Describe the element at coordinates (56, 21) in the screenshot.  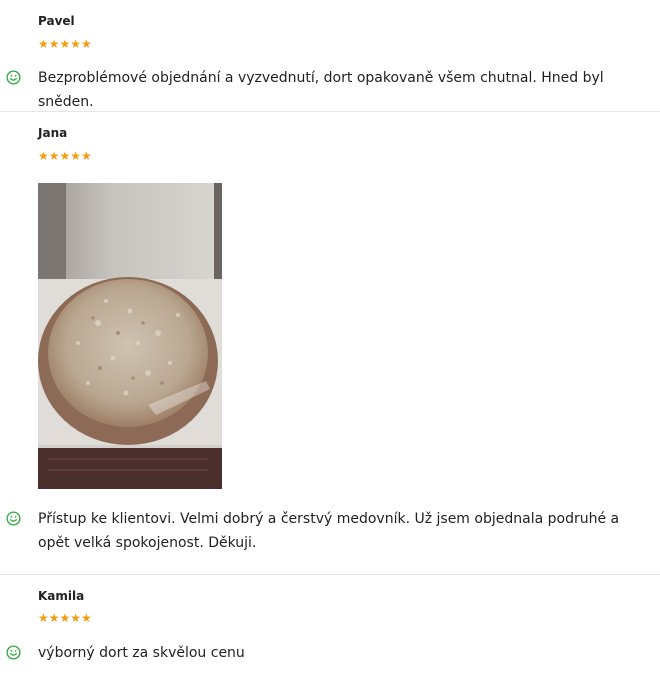
I see `reviewer-name: Pavel` at that location.